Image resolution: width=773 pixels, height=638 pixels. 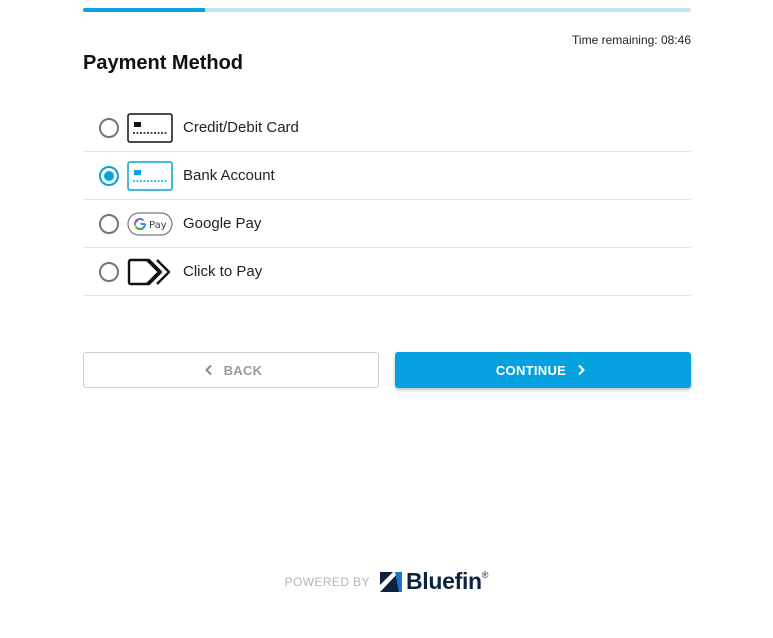 I want to click on progress-bar-fill, so click(x=144, y=10).